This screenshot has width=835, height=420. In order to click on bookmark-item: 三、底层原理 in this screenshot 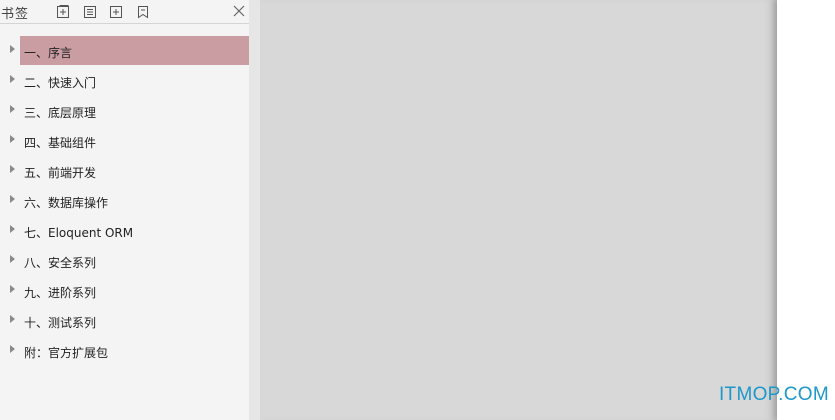, I will do `click(124, 111)`.